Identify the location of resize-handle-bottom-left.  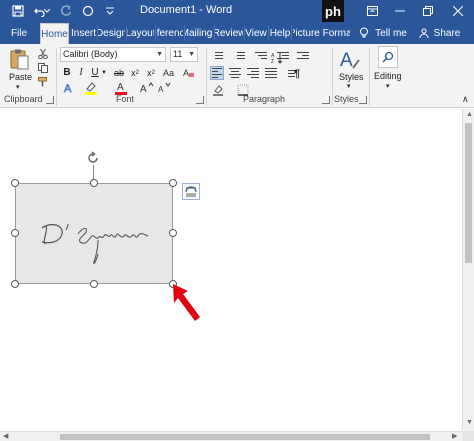
(15, 284).